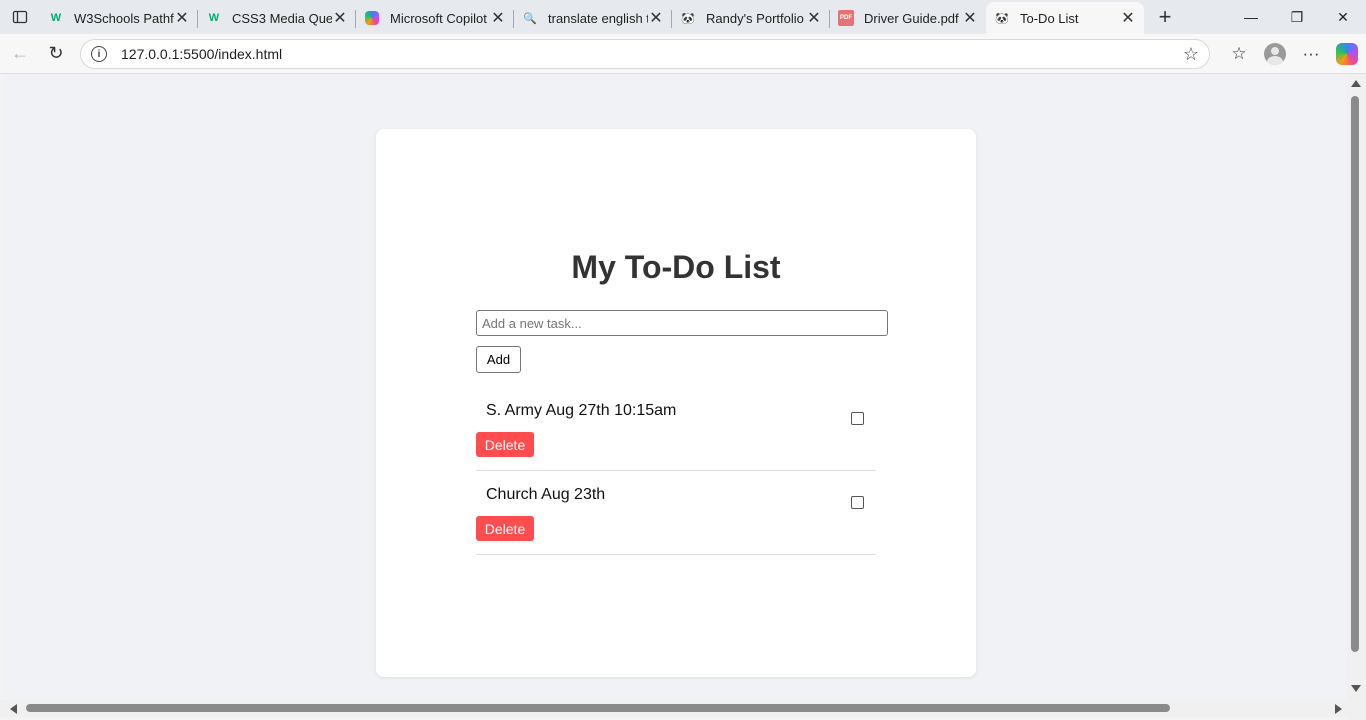 The width and height of the screenshot is (1366, 720). I want to click on browser-toolbar: ← ↻ i 127.0.0.1:5500/index.html ☆ ☆ ···, so click(683, 54).